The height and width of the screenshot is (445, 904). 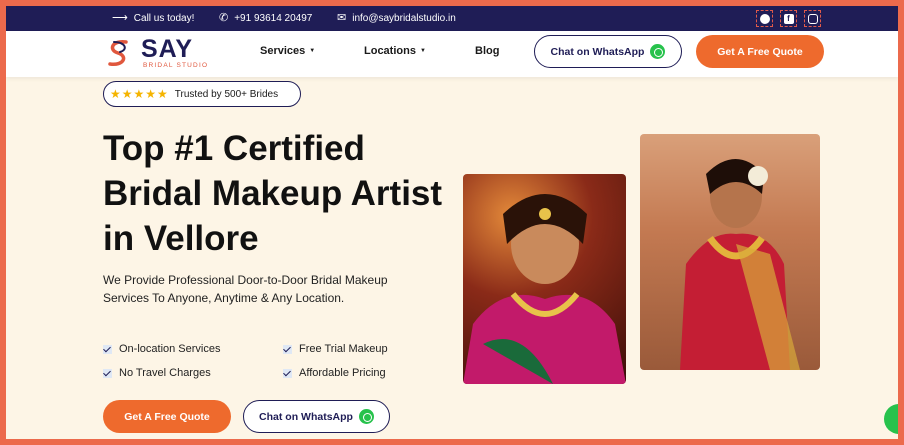 I want to click on whatsapp-social-link, so click(x=764, y=18).